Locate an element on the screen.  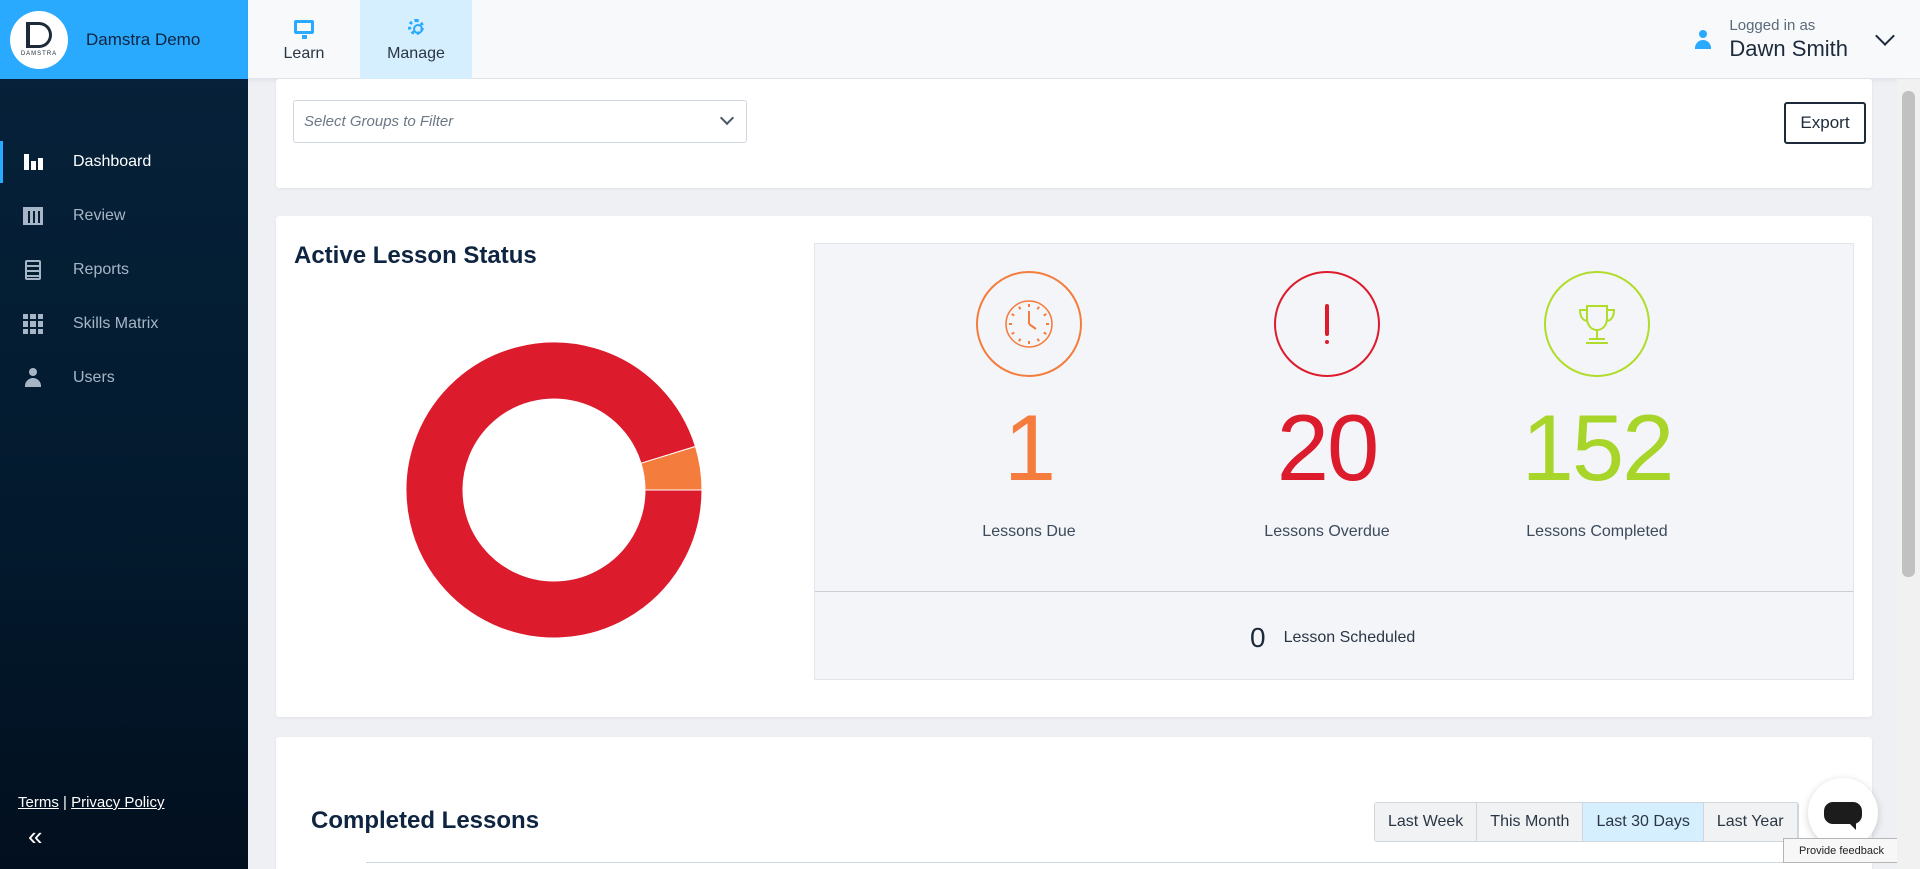
range-last-week-button: Last Week is located at coordinates (1426, 822).